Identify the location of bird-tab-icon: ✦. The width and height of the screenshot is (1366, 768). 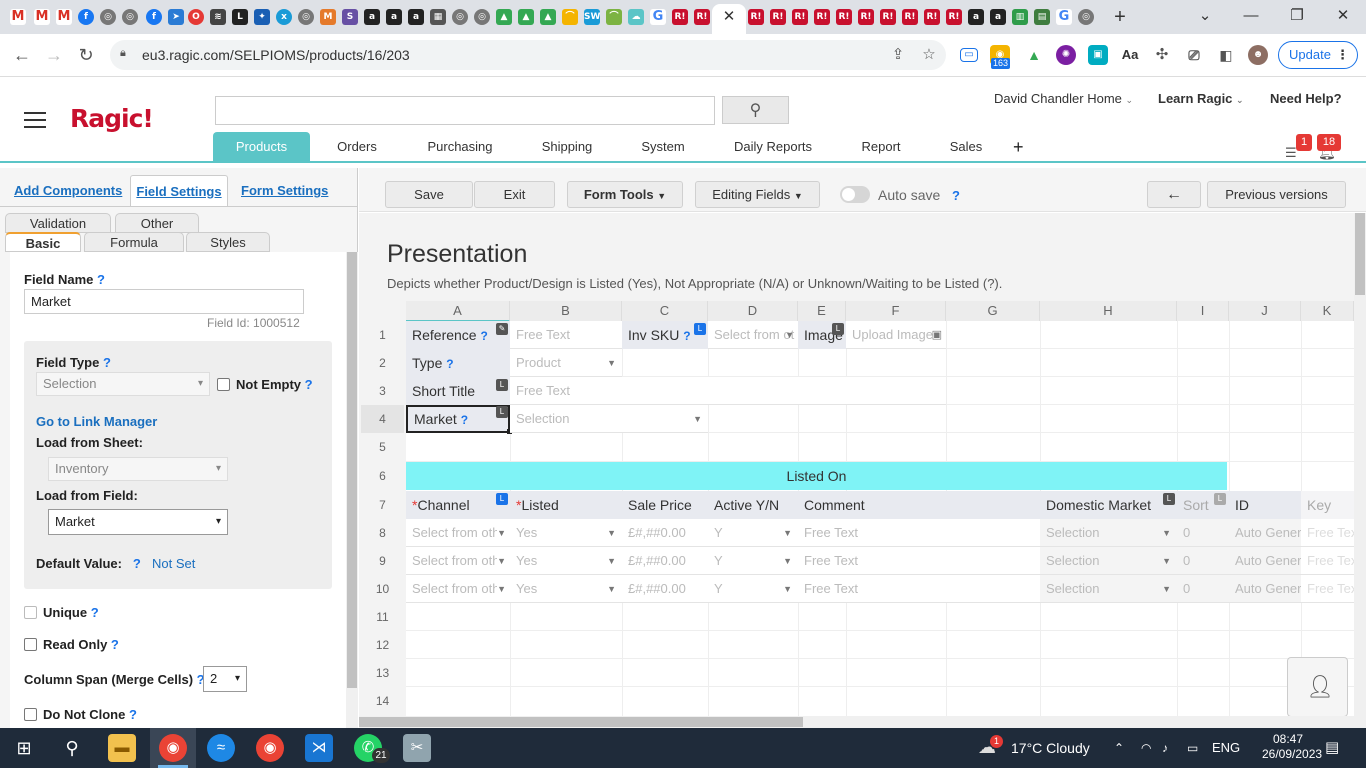
(262, 17).